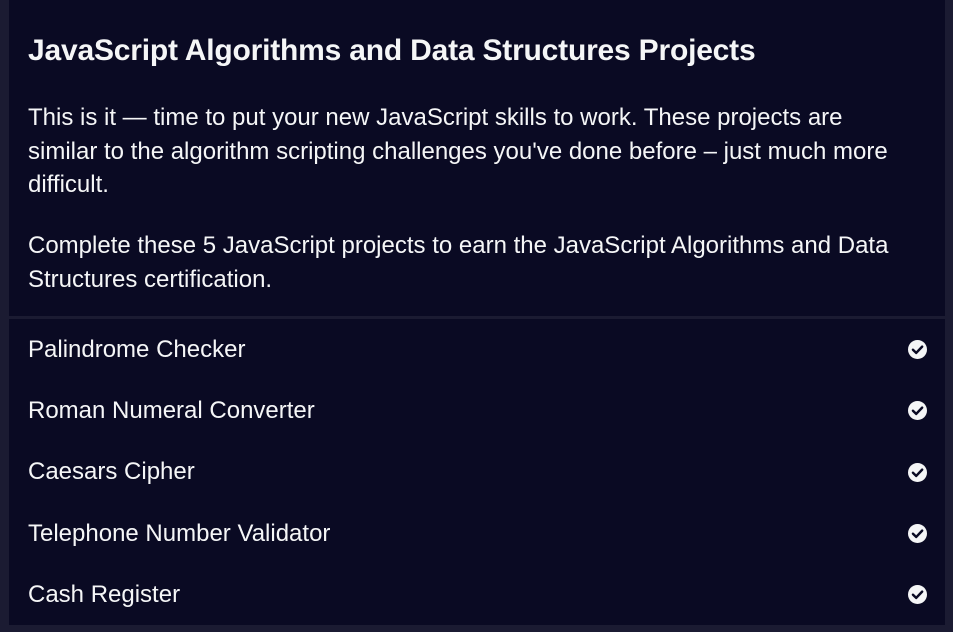 This screenshot has height=632, width=953. I want to click on project-label: Palindrome Checker, so click(137, 349).